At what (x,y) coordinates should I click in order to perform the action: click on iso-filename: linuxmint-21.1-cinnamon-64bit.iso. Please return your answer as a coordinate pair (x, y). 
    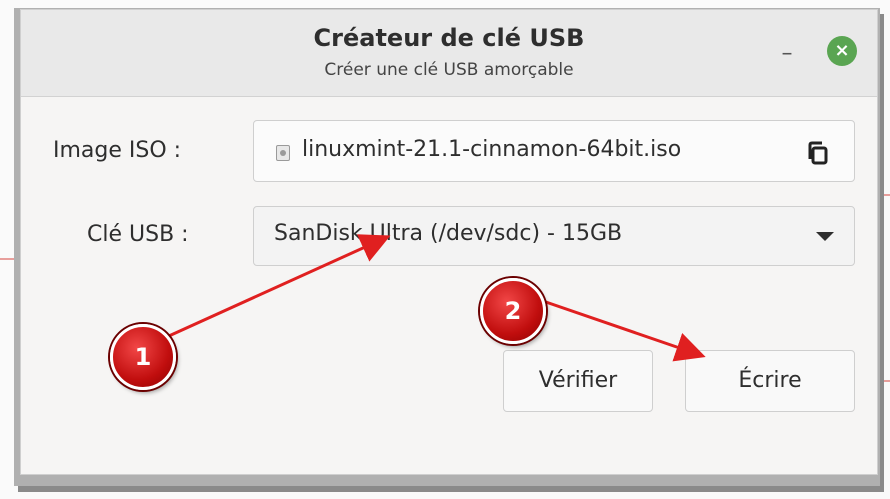
    Looking at the image, I should click on (492, 149).